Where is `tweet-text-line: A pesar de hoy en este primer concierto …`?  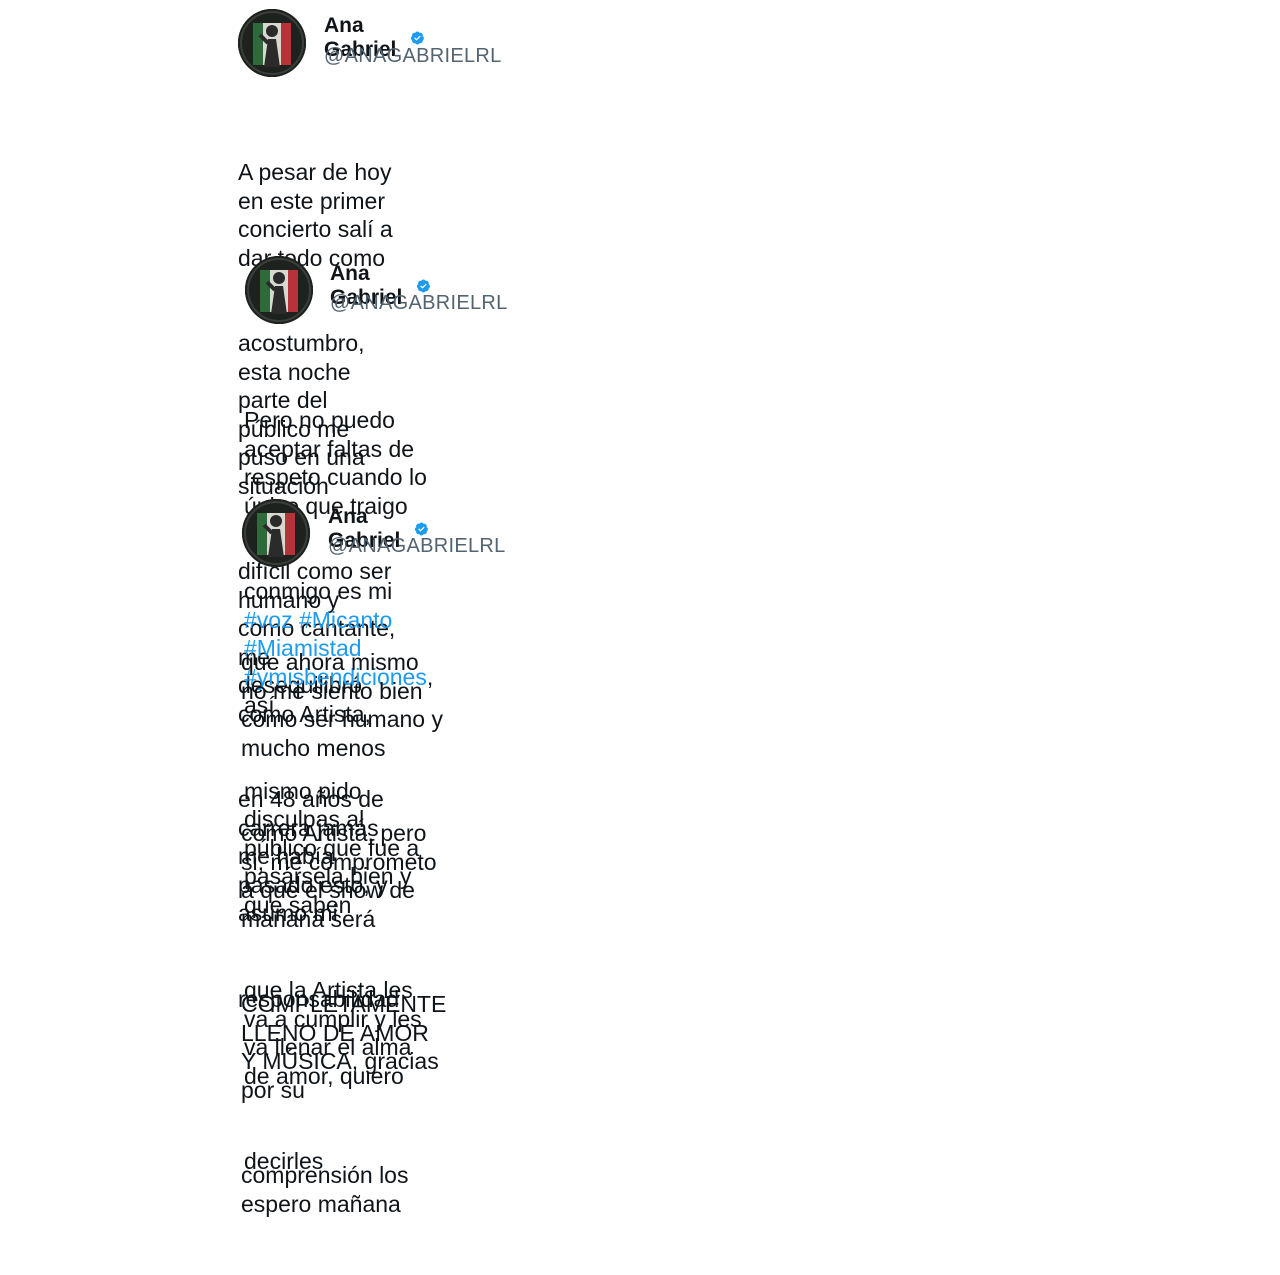 tweet-text-line: A pesar de hoy en este primer concierto … is located at coordinates (319, 215).